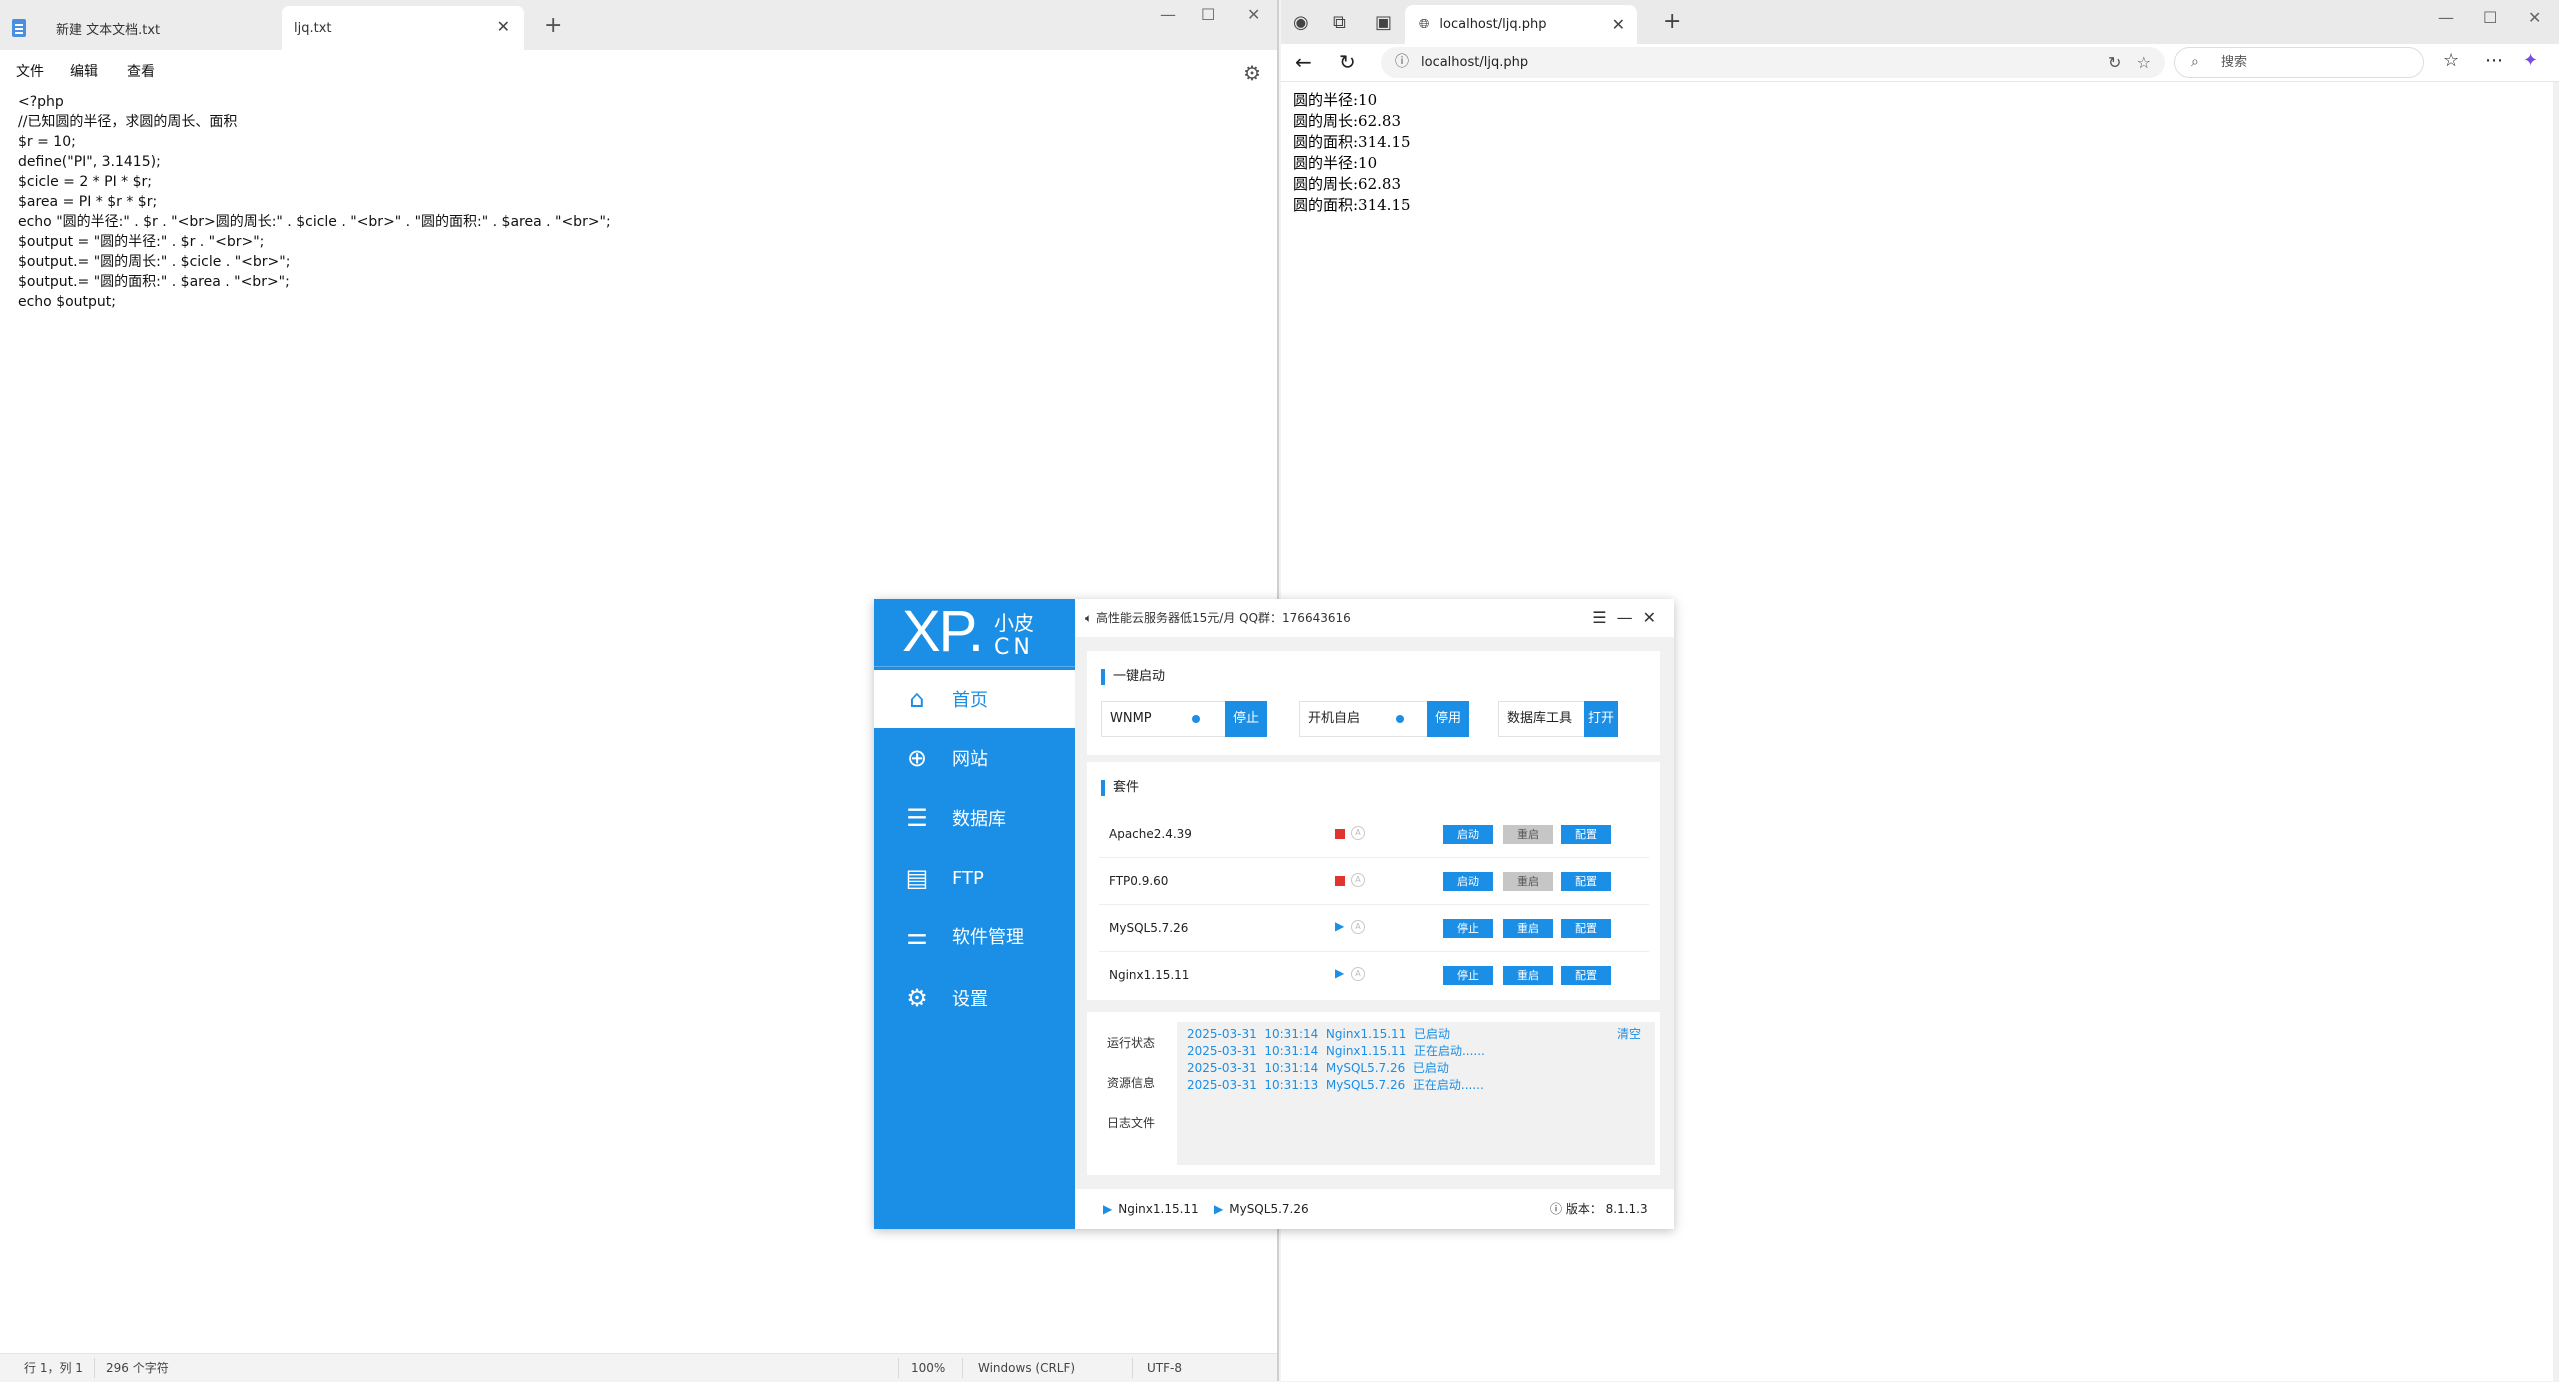 The width and height of the screenshot is (2559, 1382). Describe the element at coordinates (85, 182) in the screenshot. I see `code-line: $cicle = 2 * PI * $r;` at that location.